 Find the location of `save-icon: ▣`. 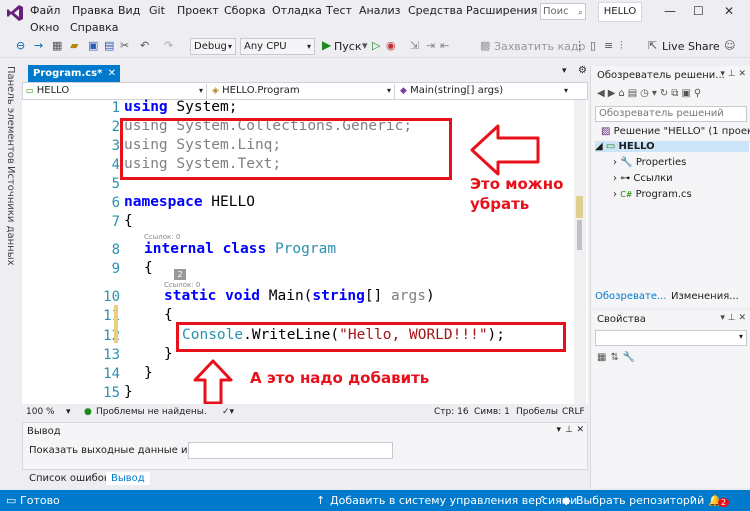

save-icon: ▣ is located at coordinates (93, 45).